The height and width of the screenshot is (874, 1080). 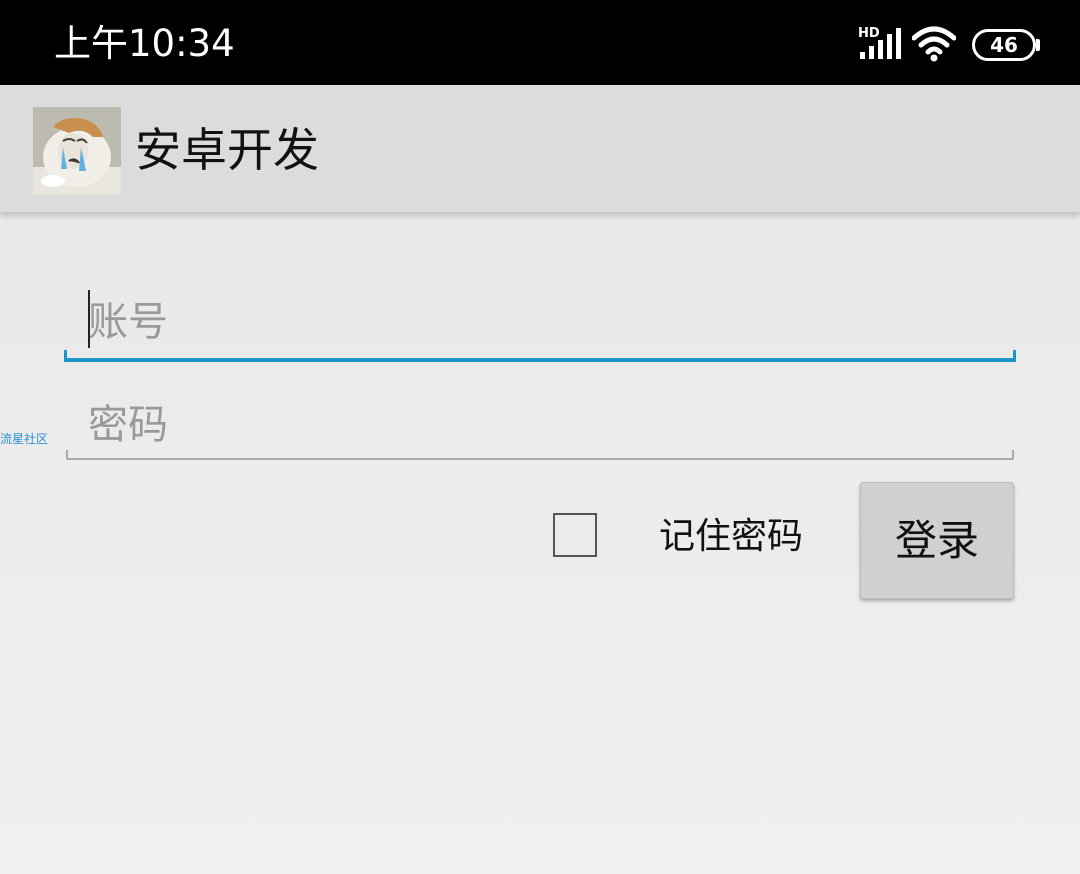 I want to click on password-input, so click(x=538, y=425).